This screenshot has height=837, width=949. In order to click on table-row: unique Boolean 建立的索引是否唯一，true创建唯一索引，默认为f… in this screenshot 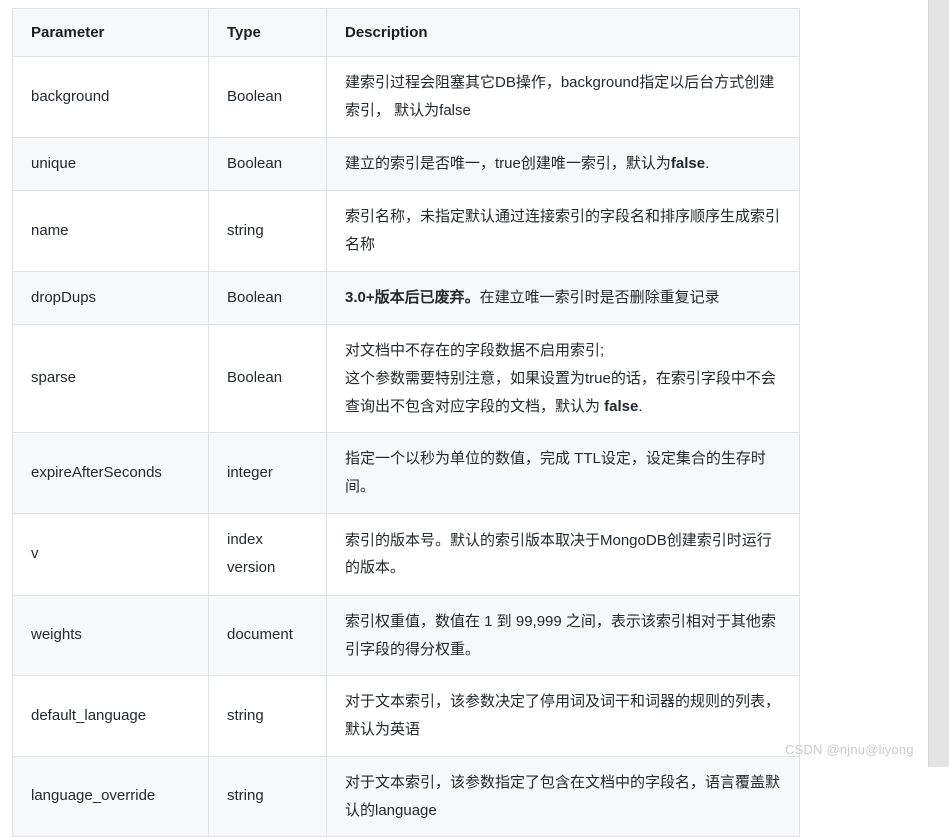, I will do `click(406, 163)`.